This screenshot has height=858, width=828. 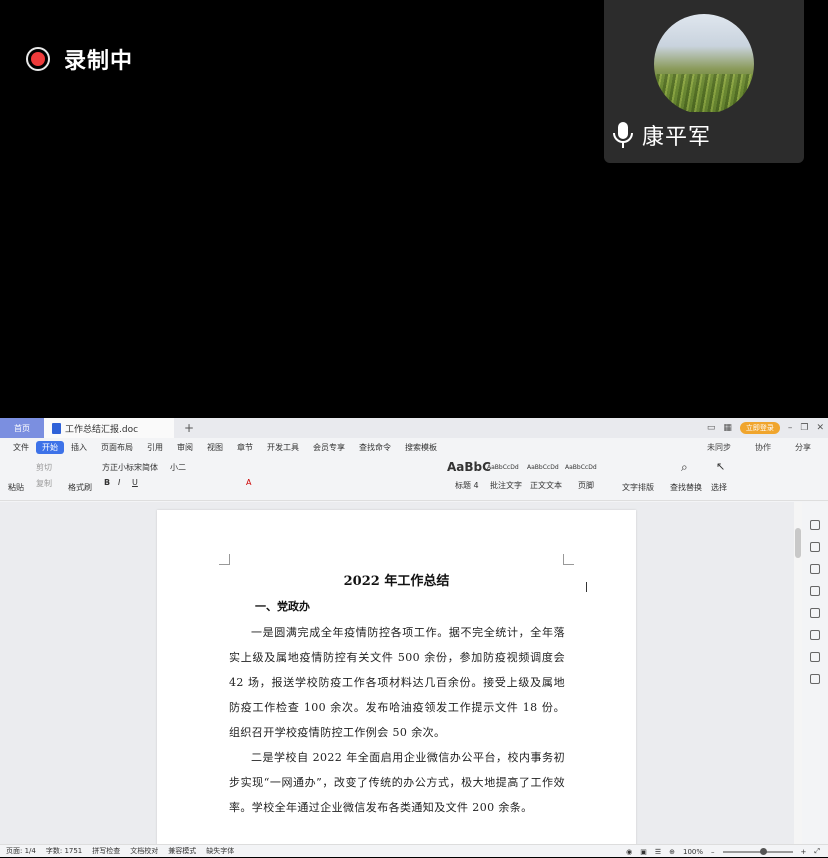 What do you see at coordinates (638, 487) in the screenshot?
I see `text-layout-button: 文字排版` at bounding box center [638, 487].